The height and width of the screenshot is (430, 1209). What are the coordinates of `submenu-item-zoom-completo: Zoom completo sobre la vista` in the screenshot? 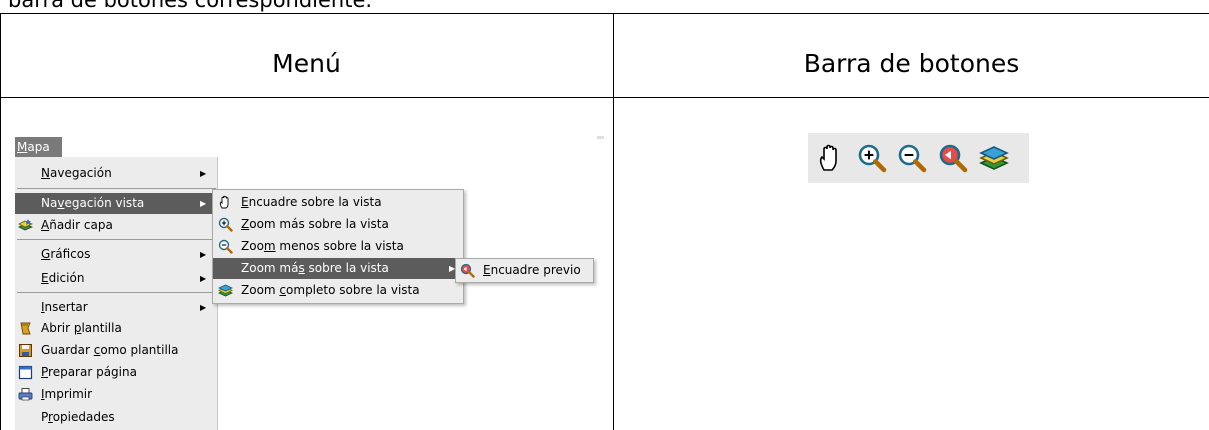 It's located at (338, 290).